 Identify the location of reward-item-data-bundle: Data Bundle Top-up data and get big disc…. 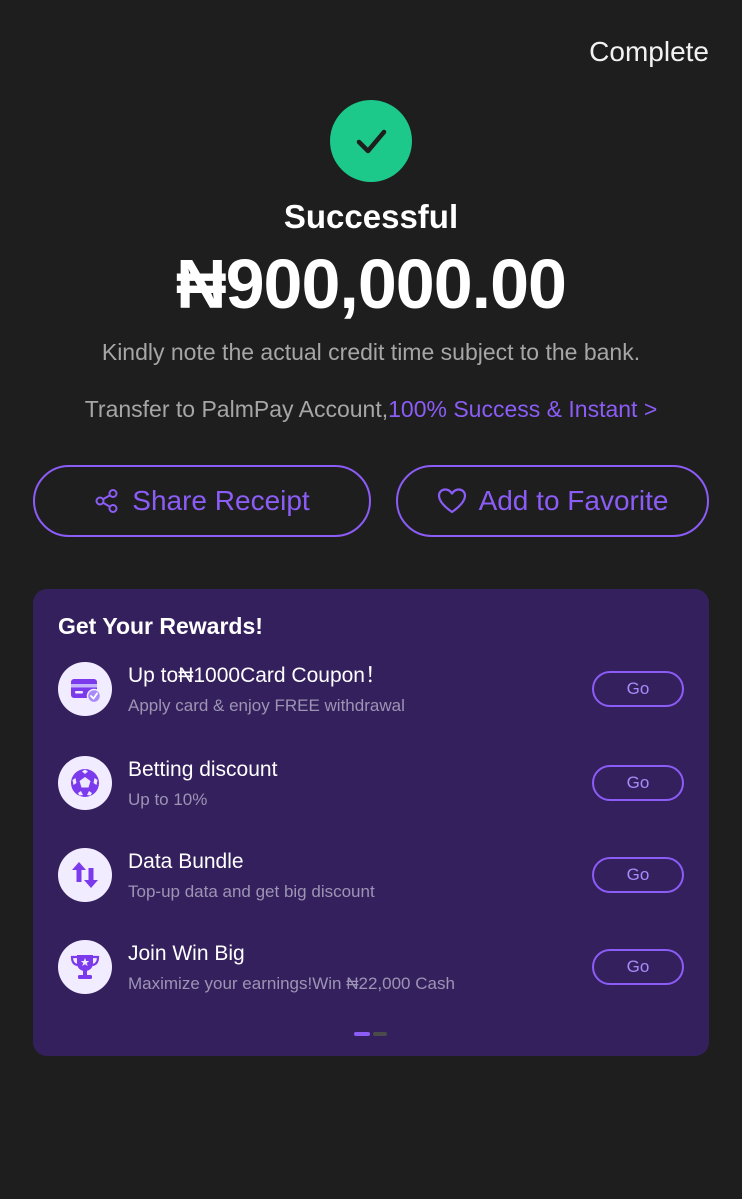
(371, 878).